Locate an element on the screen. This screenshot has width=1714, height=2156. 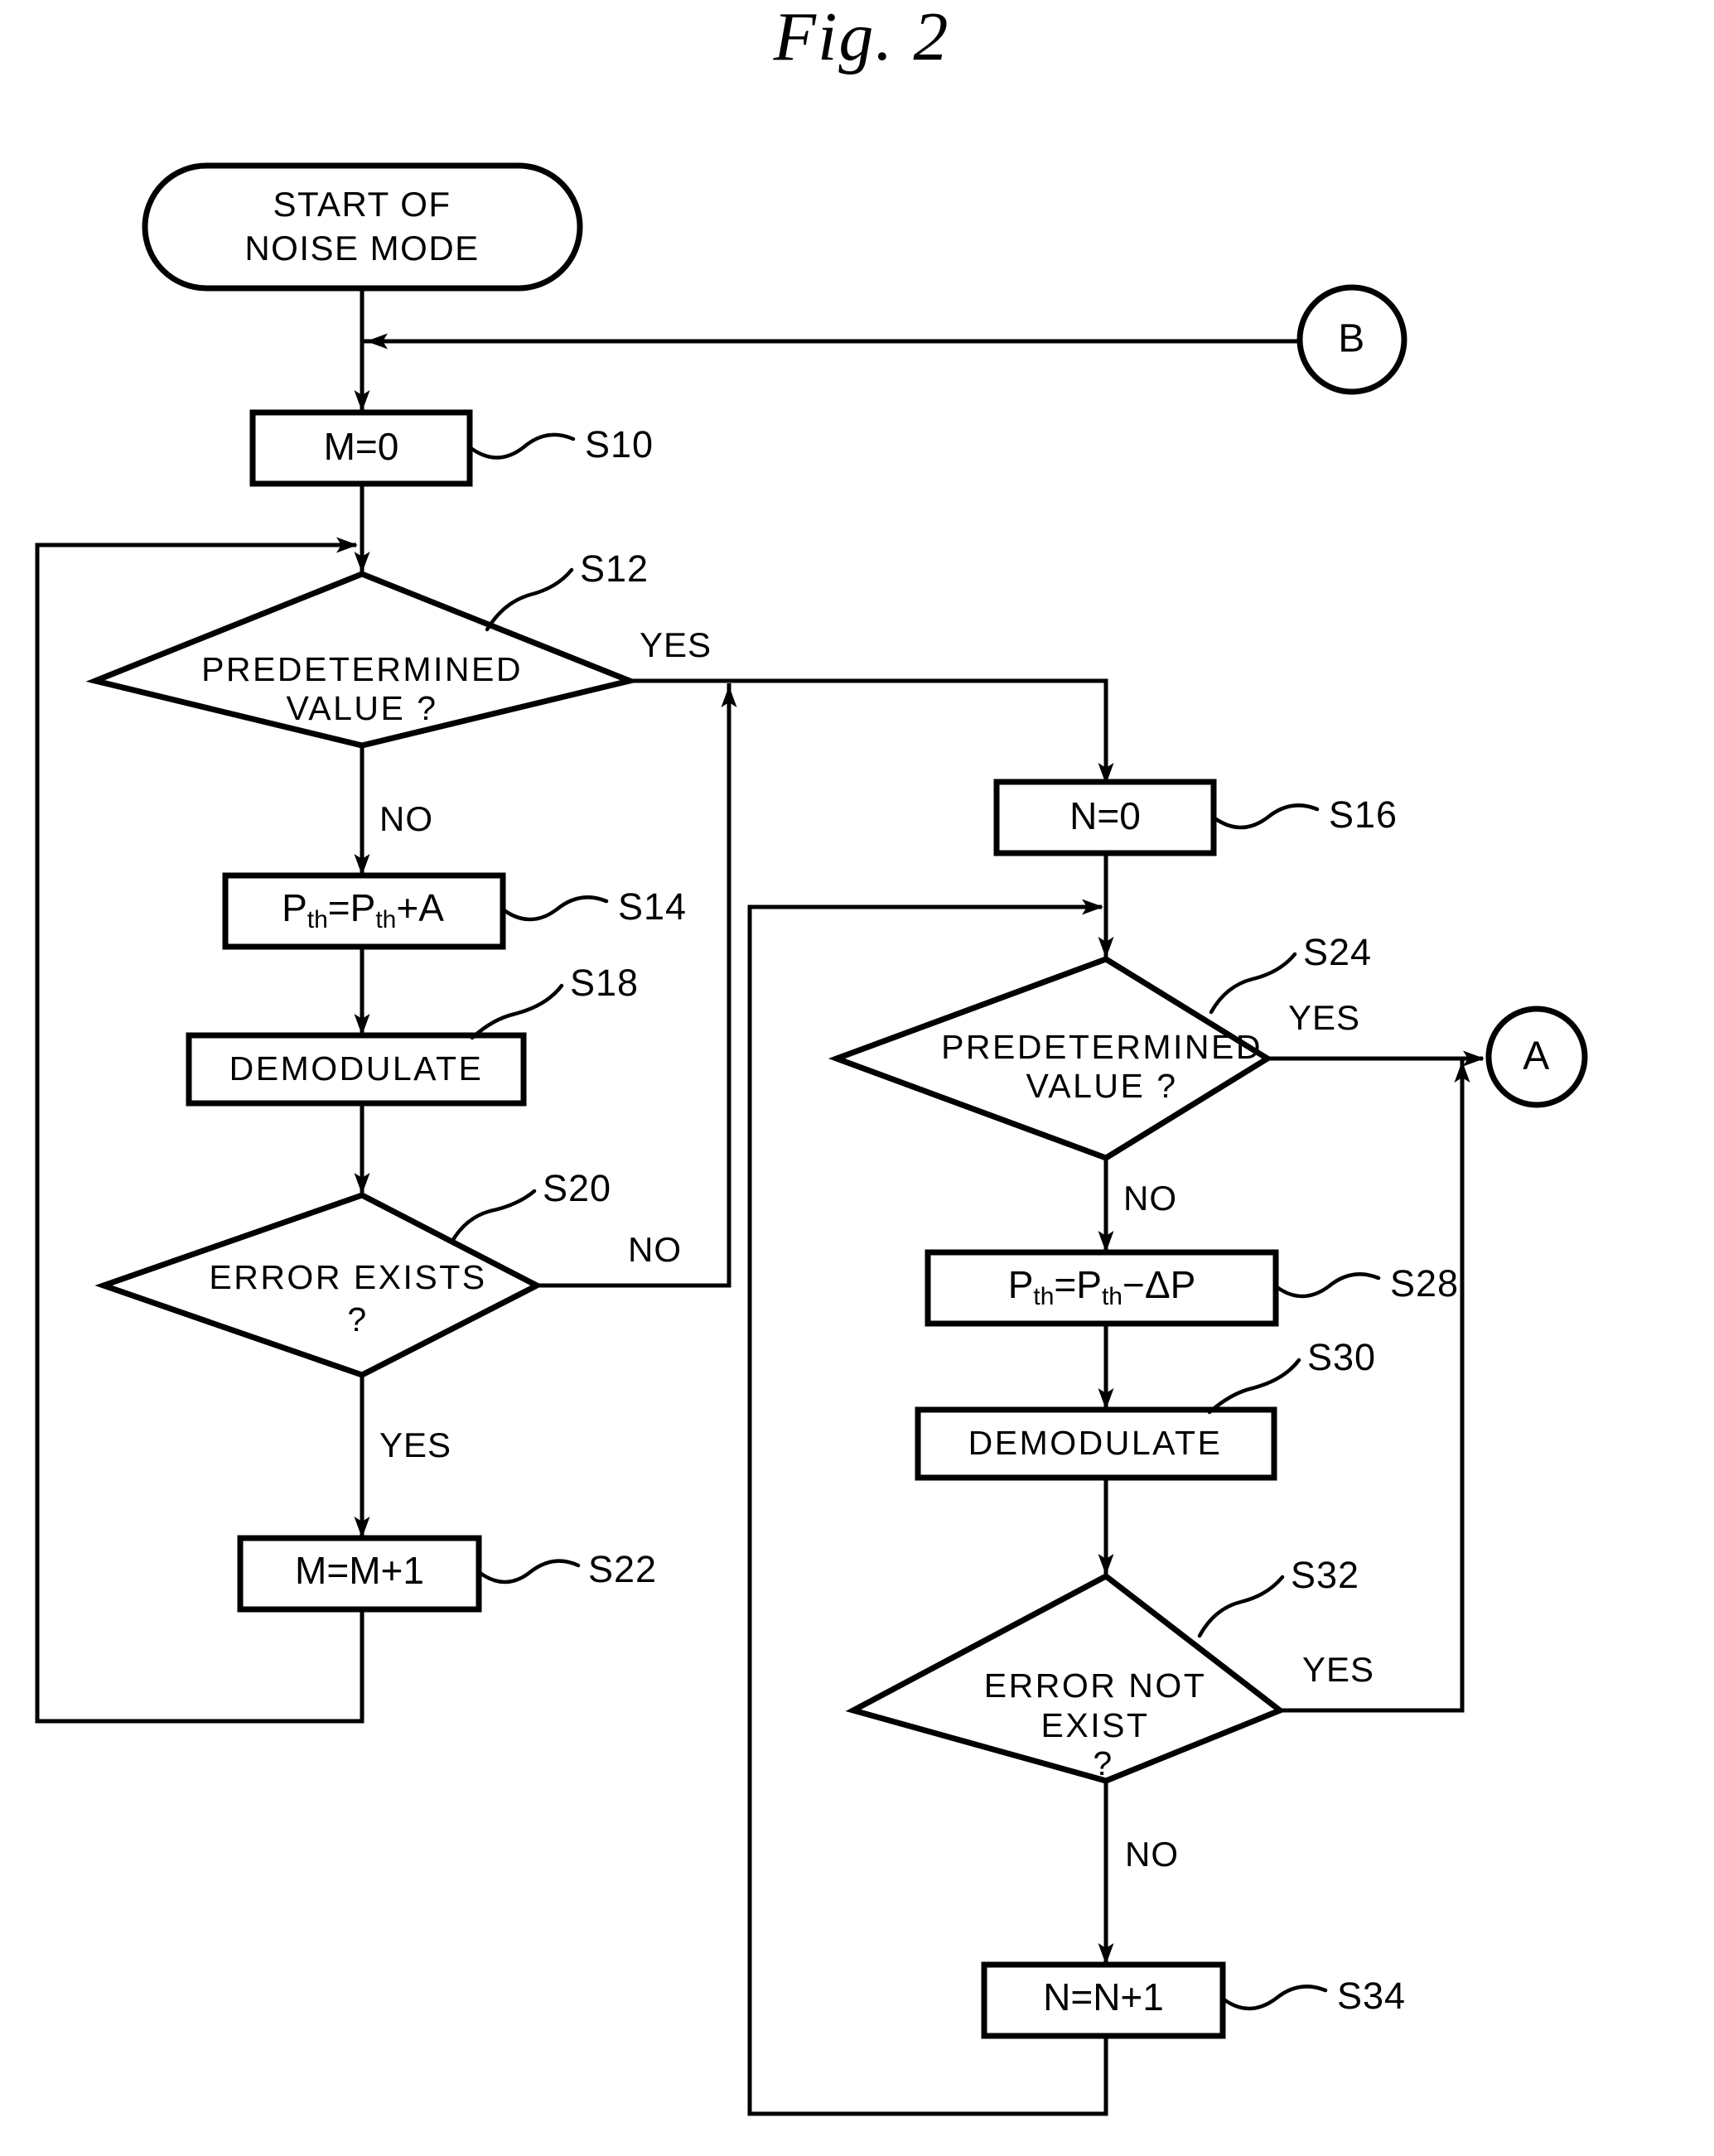
s14-lhs-sub: th is located at coordinates (317, 920).